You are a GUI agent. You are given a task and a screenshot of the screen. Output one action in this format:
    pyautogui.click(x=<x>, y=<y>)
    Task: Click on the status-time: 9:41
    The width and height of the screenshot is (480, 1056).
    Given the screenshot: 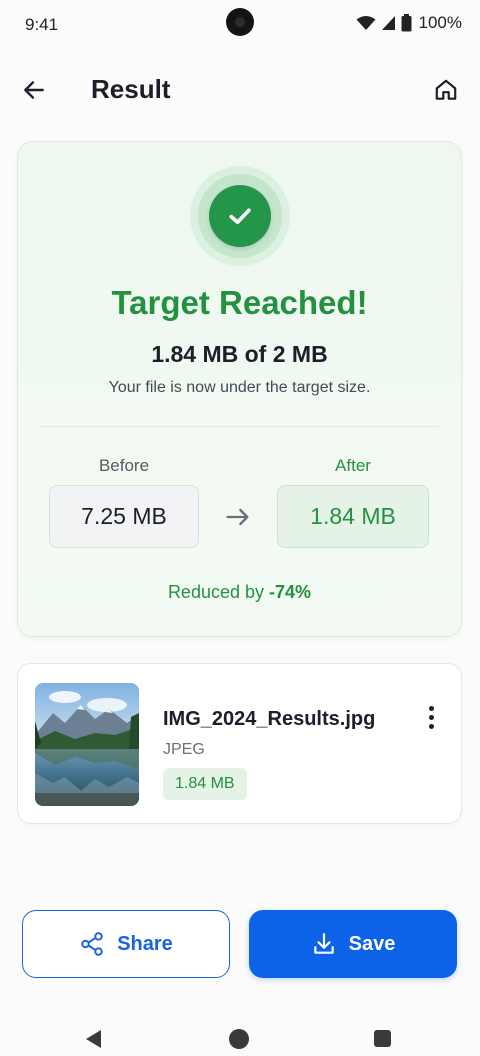 What is the action you would take?
    pyautogui.click(x=42, y=24)
    